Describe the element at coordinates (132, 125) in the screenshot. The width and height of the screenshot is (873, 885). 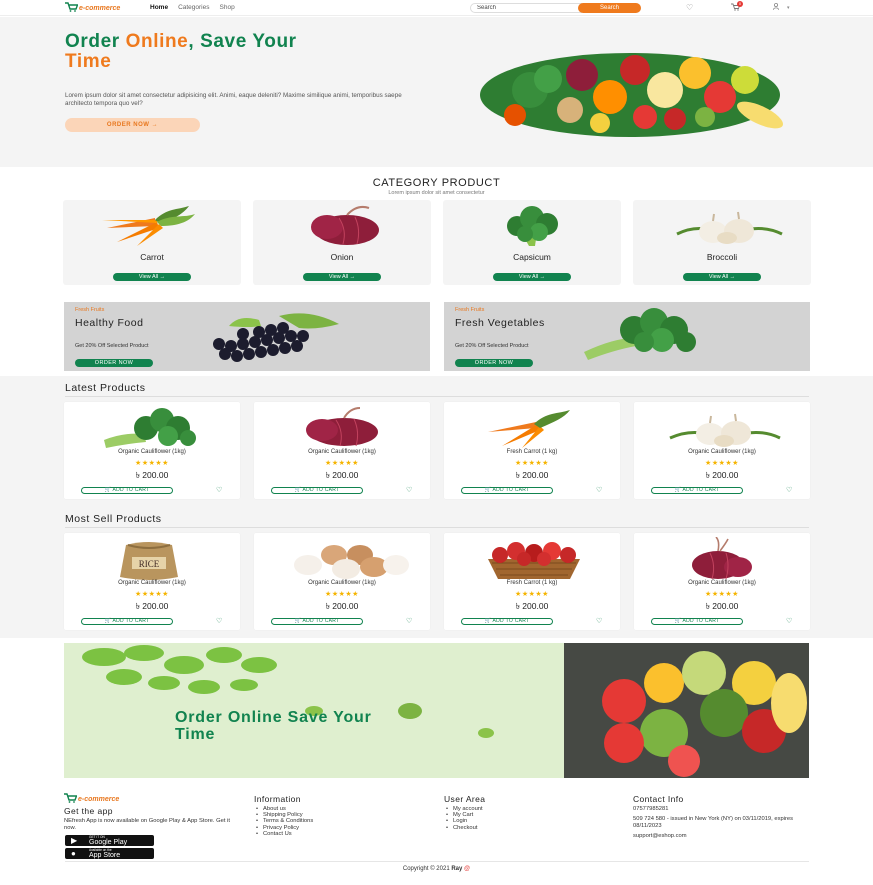
I see `order-now-button: ORDER NOW →` at that location.